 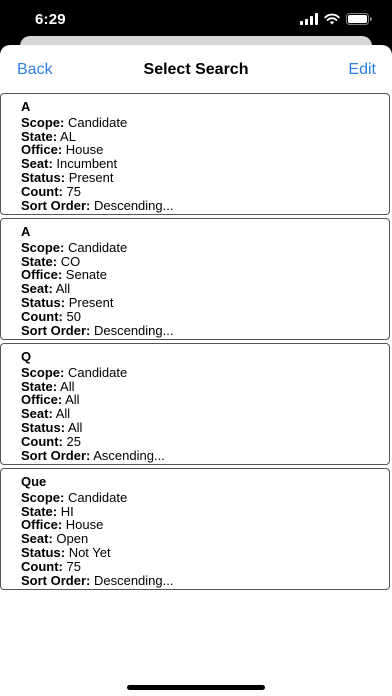 I want to click on office-value: All, so click(x=72, y=400).